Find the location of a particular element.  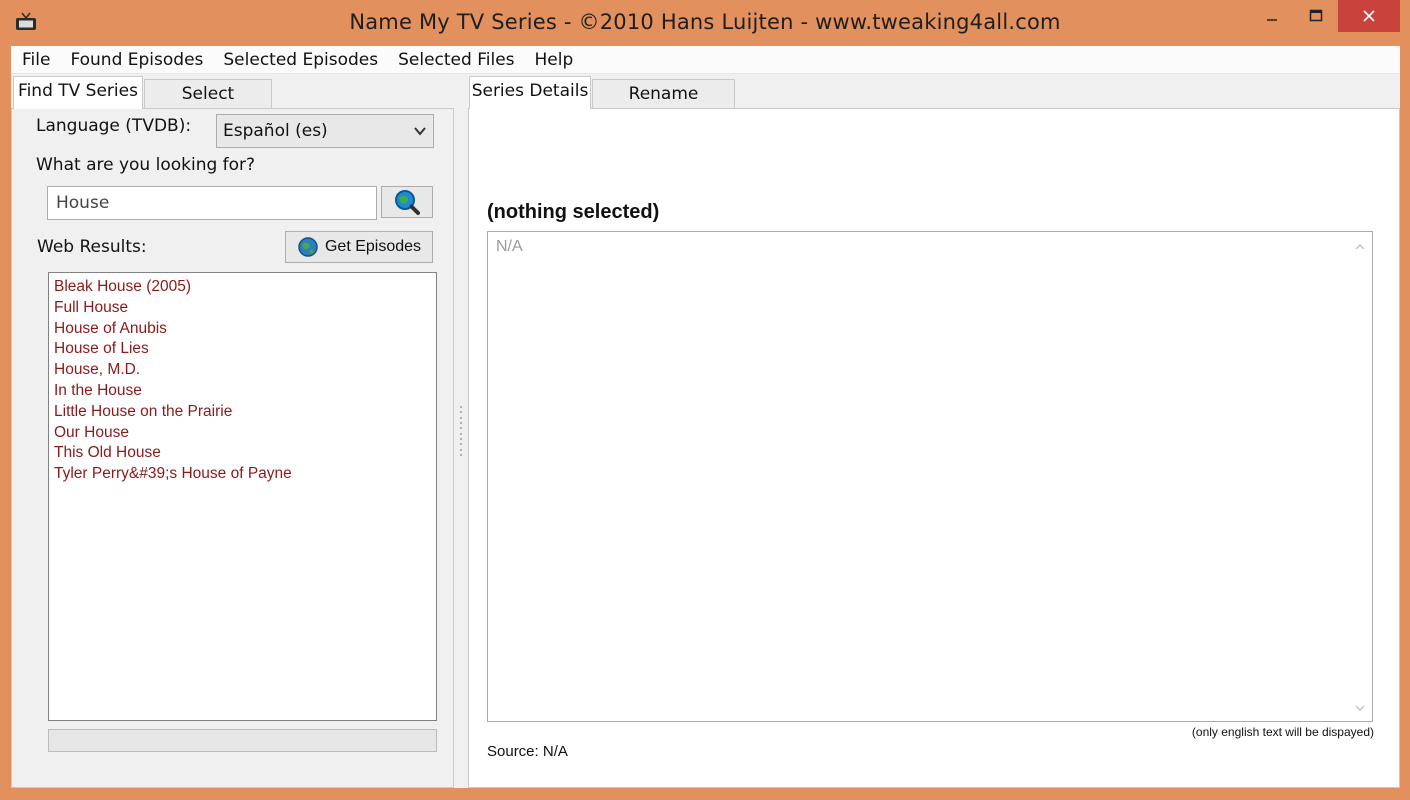

language-select: Español (es) is located at coordinates (325, 131).